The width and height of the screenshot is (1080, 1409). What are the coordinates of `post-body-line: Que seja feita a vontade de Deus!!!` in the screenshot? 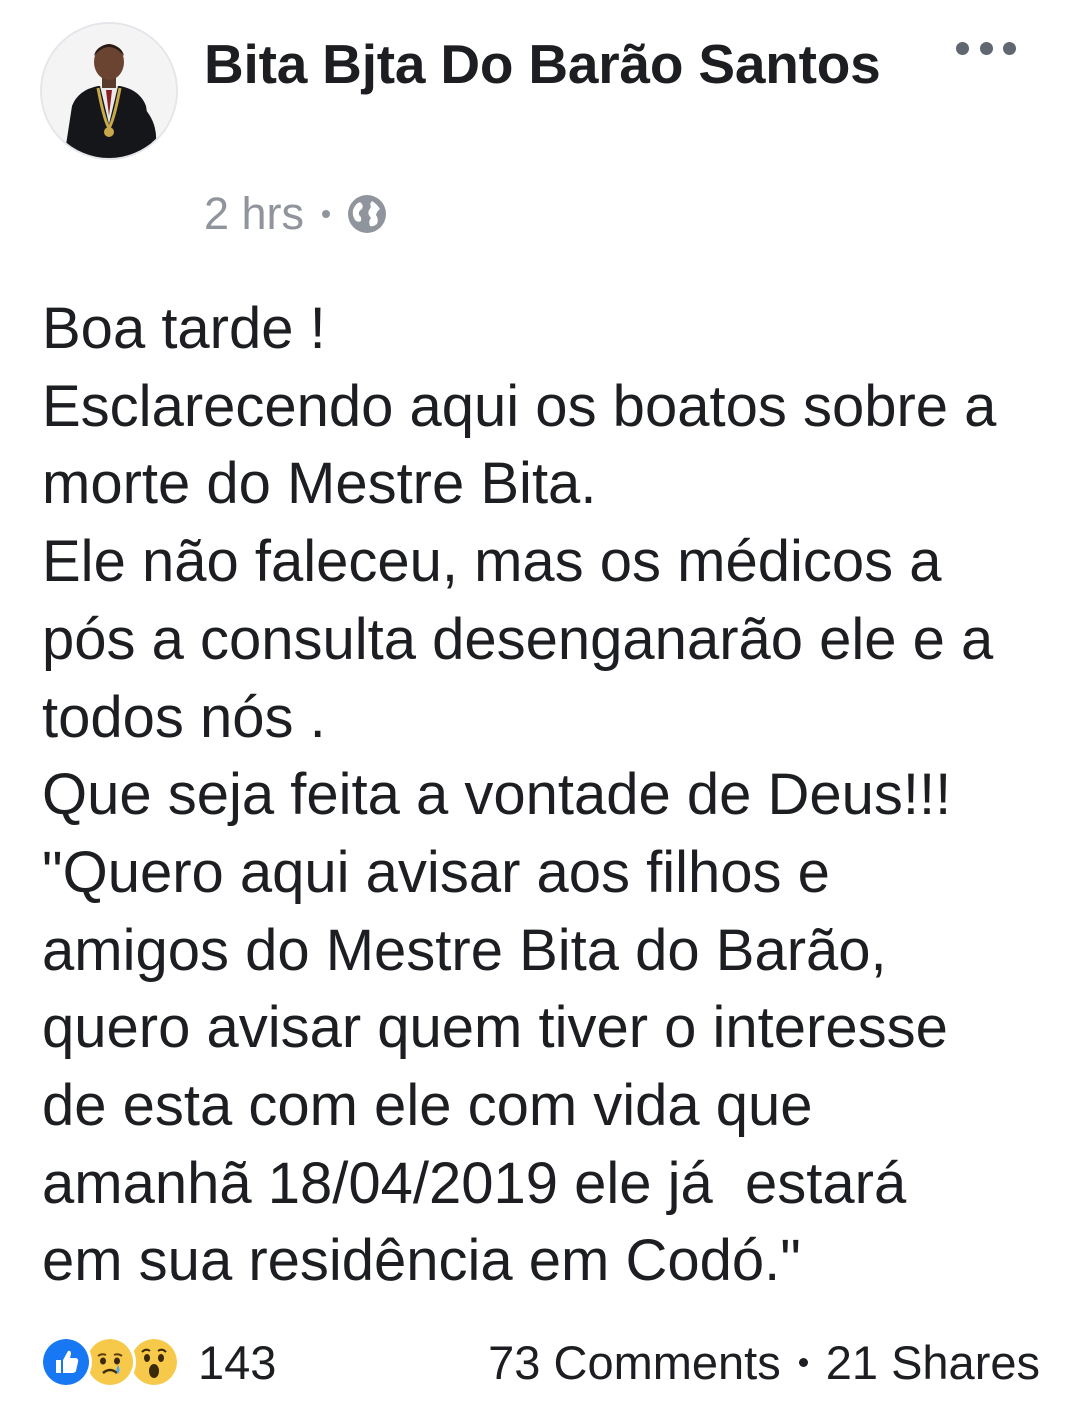 It's located at (497, 795).